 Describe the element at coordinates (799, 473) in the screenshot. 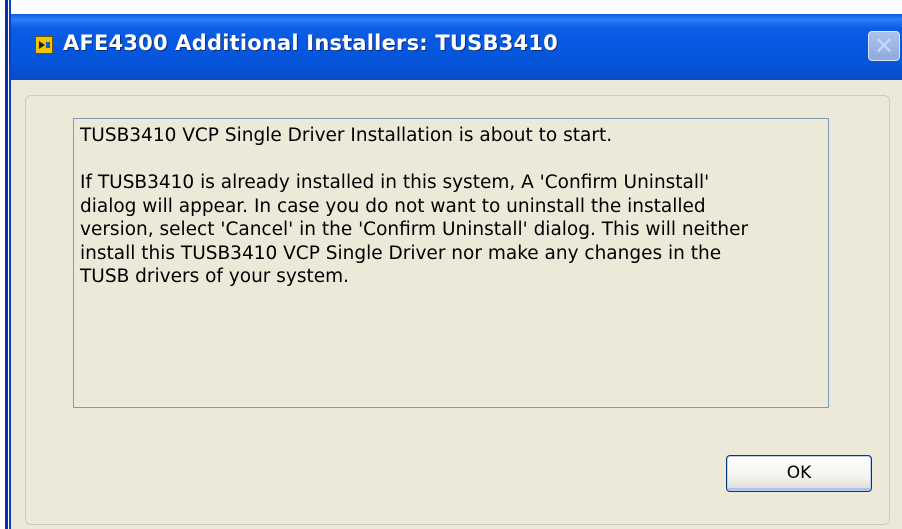

I see `ok-button: OK` at that location.